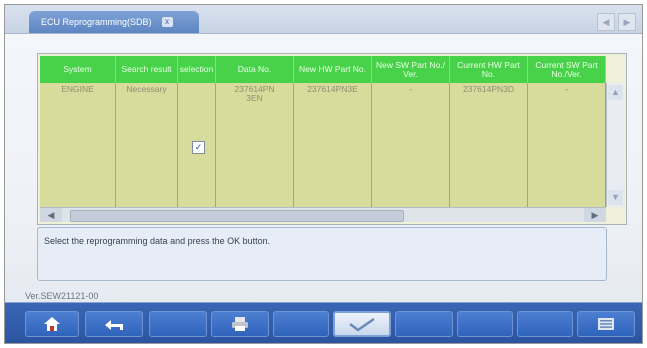 The height and width of the screenshot is (348, 647). What do you see at coordinates (567, 145) in the screenshot?
I see `cell-current-sw: -` at bounding box center [567, 145].